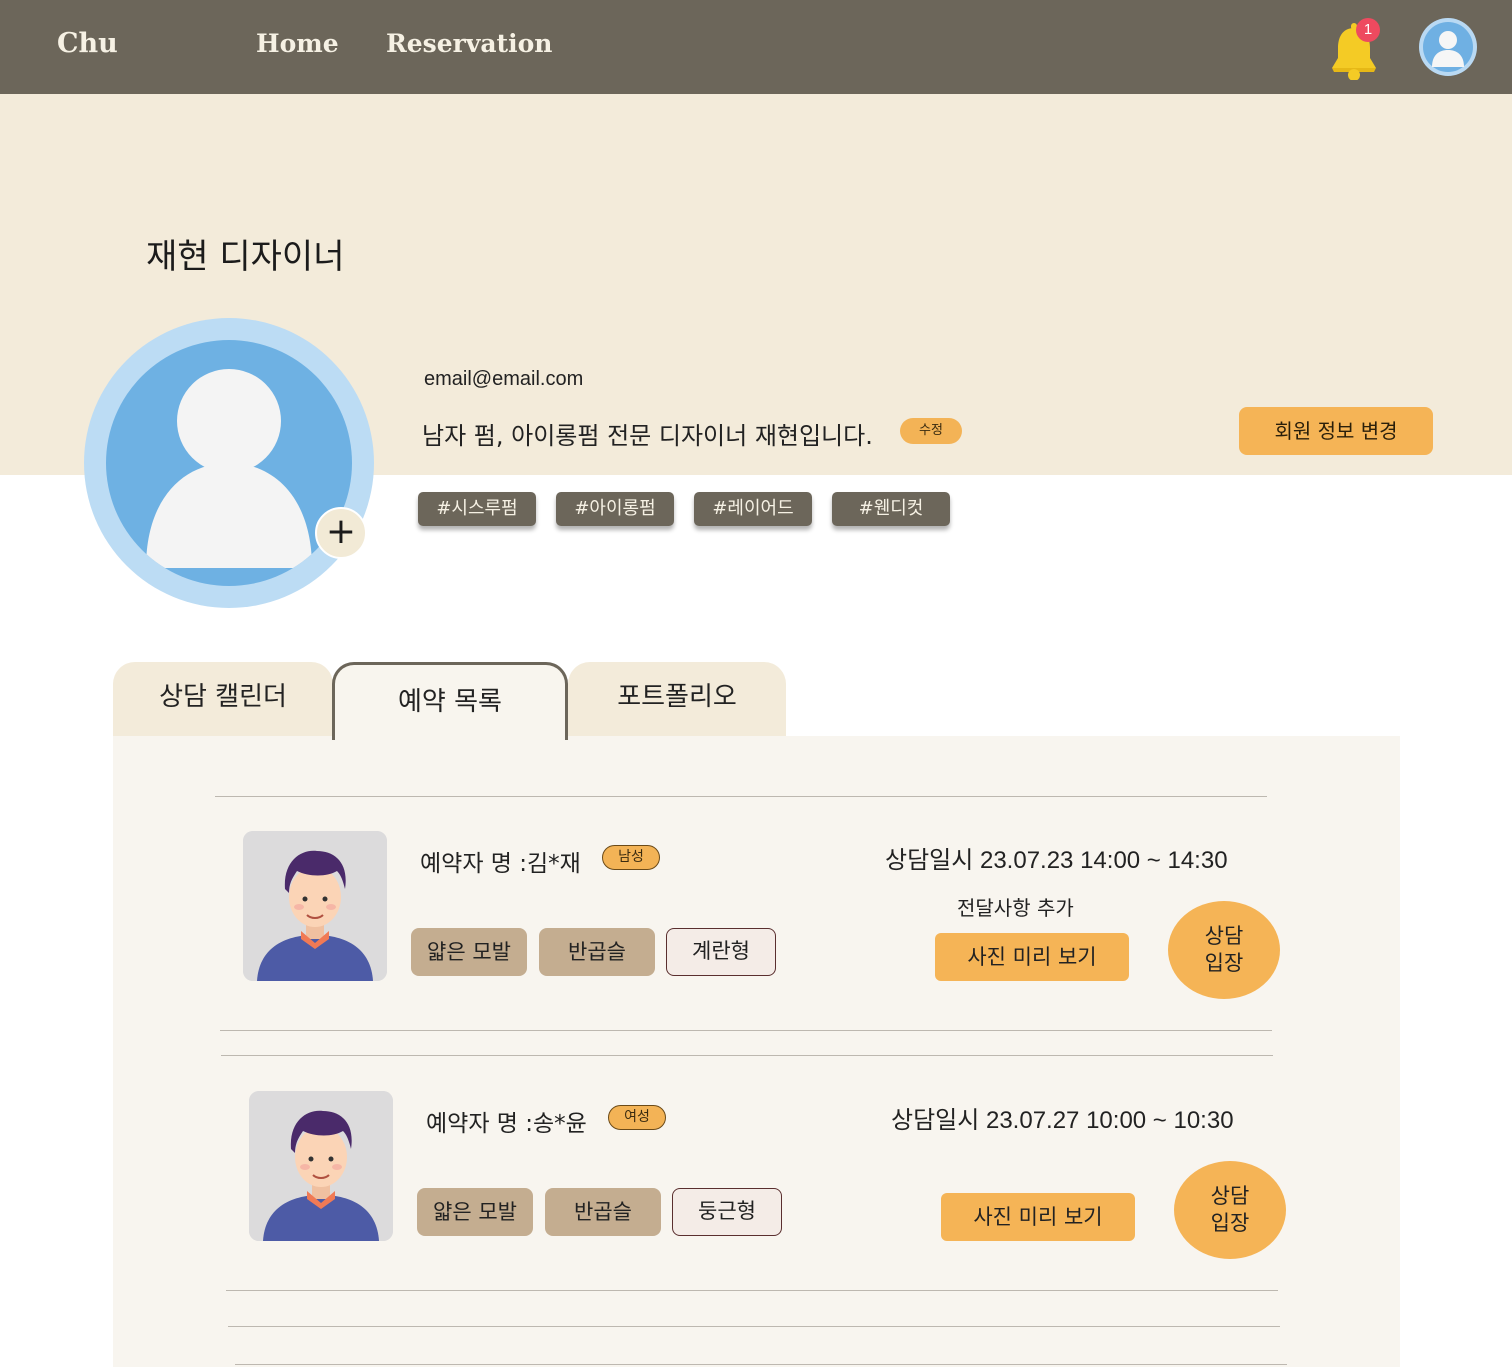  Describe the element at coordinates (1336, 431) in the screenshot. I see `edit-member-info-button: 회원 정보 변경` at that location.